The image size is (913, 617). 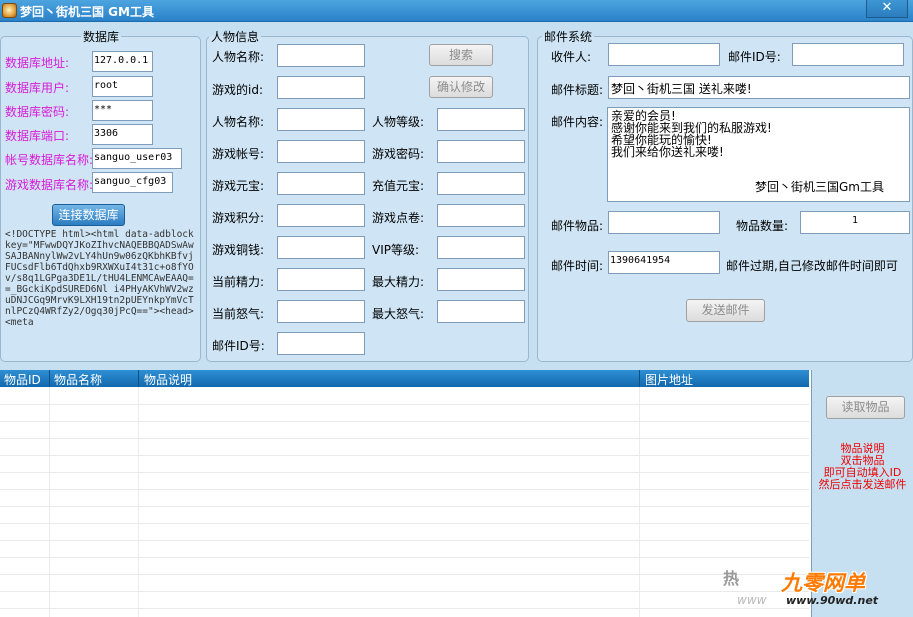 I want to click on db-host-input: 127.0.0.1, so click(x=122, y=61).